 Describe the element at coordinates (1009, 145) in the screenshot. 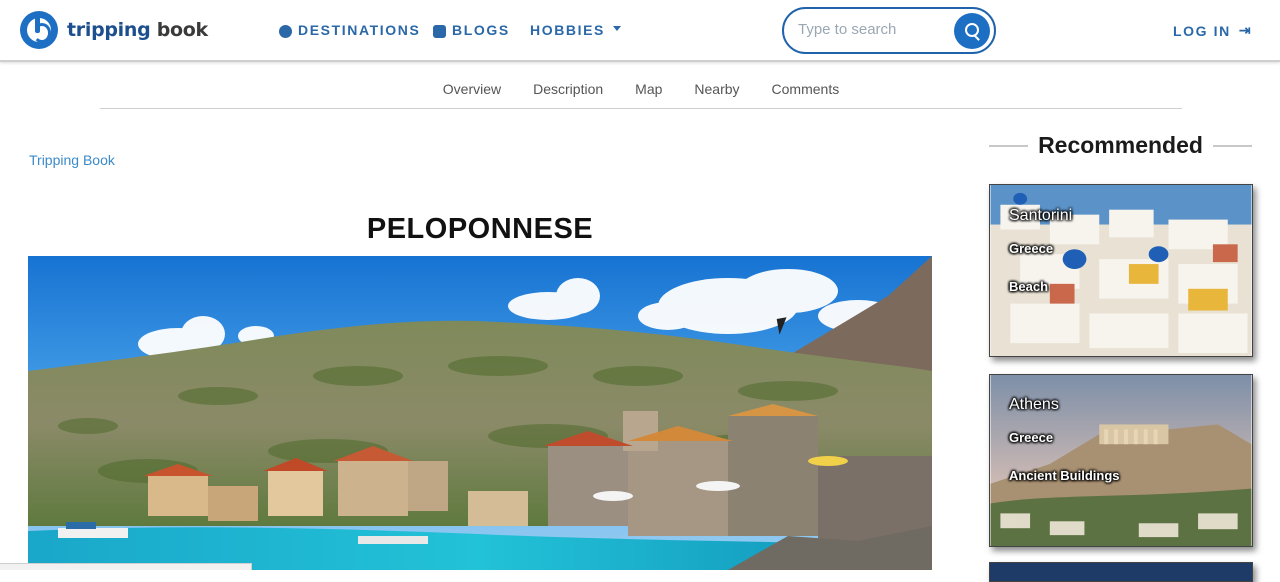

I see `heading-divider-left` at that location.